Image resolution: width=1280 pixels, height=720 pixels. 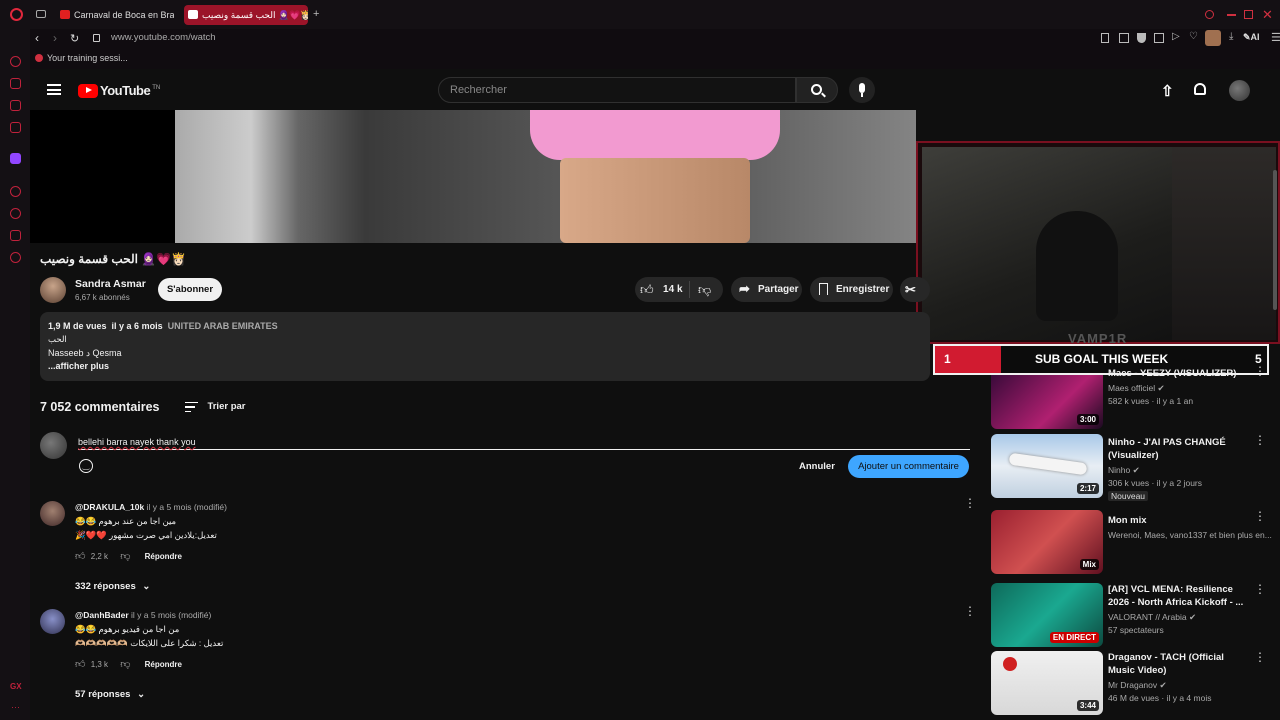 What do you see at coordinates (744, 288) in the screenshot?
I see `share-icon: ➦` at bounding box center [744, 288].